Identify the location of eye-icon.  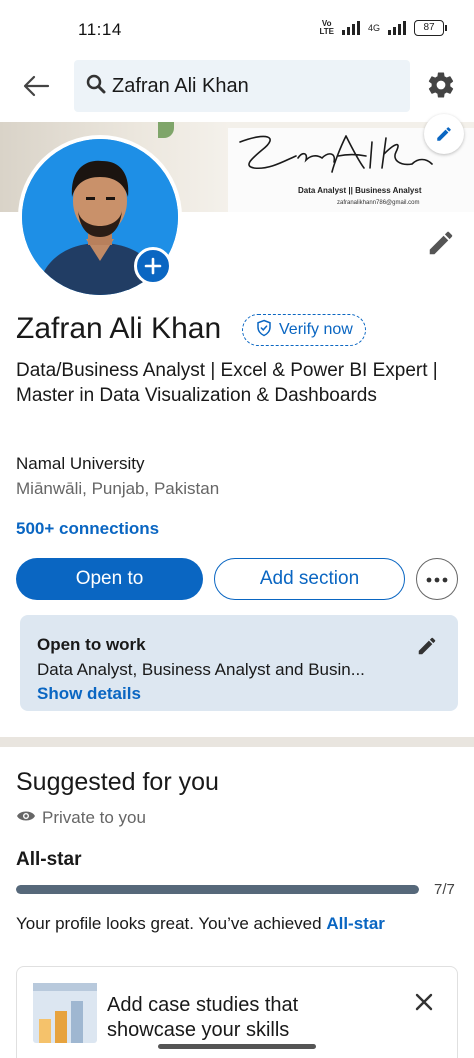
(26, 818).